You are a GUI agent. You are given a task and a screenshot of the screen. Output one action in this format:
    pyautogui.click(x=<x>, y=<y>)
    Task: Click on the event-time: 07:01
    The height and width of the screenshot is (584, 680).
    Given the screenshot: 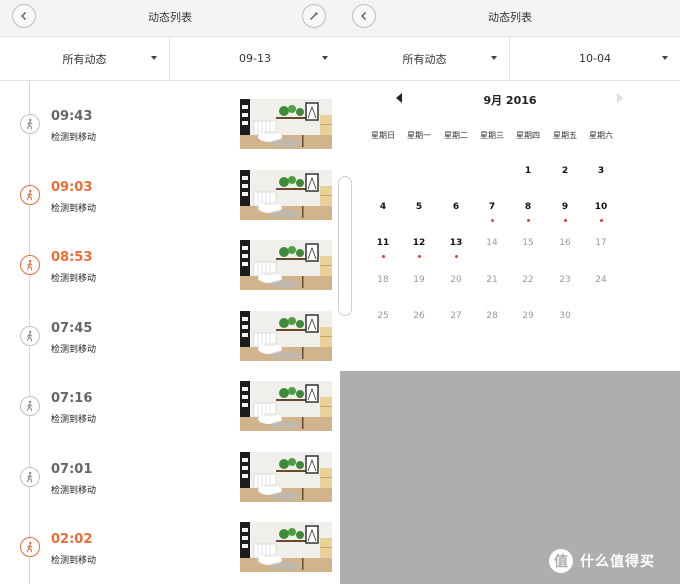 What is the action you would take?
    pyautogui.click(x=72, y=469)
    